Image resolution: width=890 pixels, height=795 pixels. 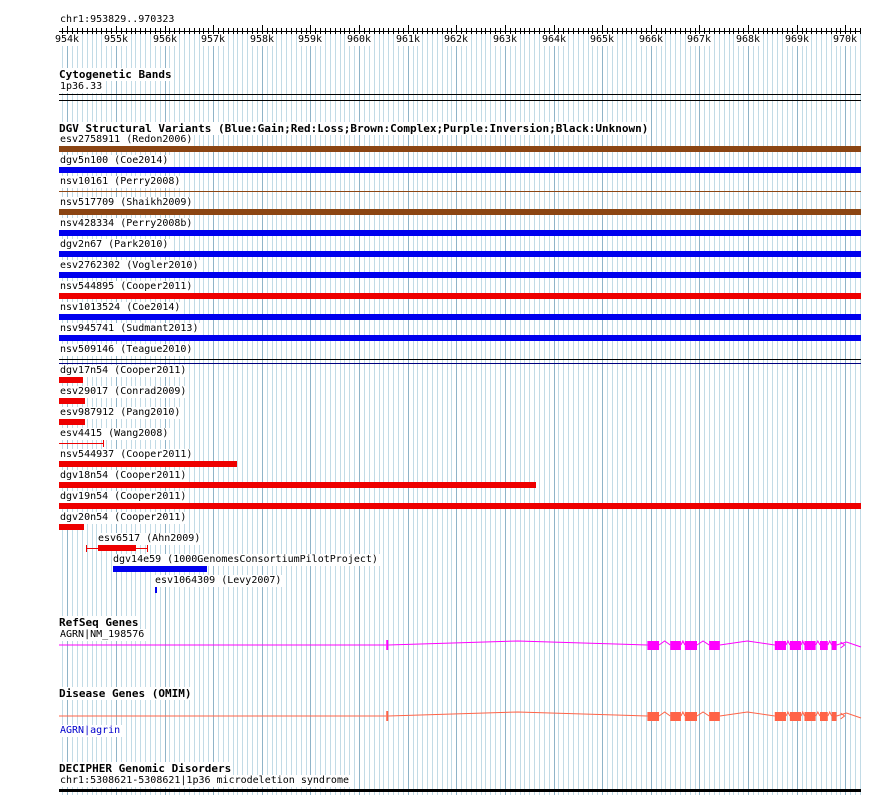 What do you see at coordinates (127, 350) in the screenshot?
I see `dgv-variant-label: nsv509146 (Teague2010)` at bounding box center [127, 350].